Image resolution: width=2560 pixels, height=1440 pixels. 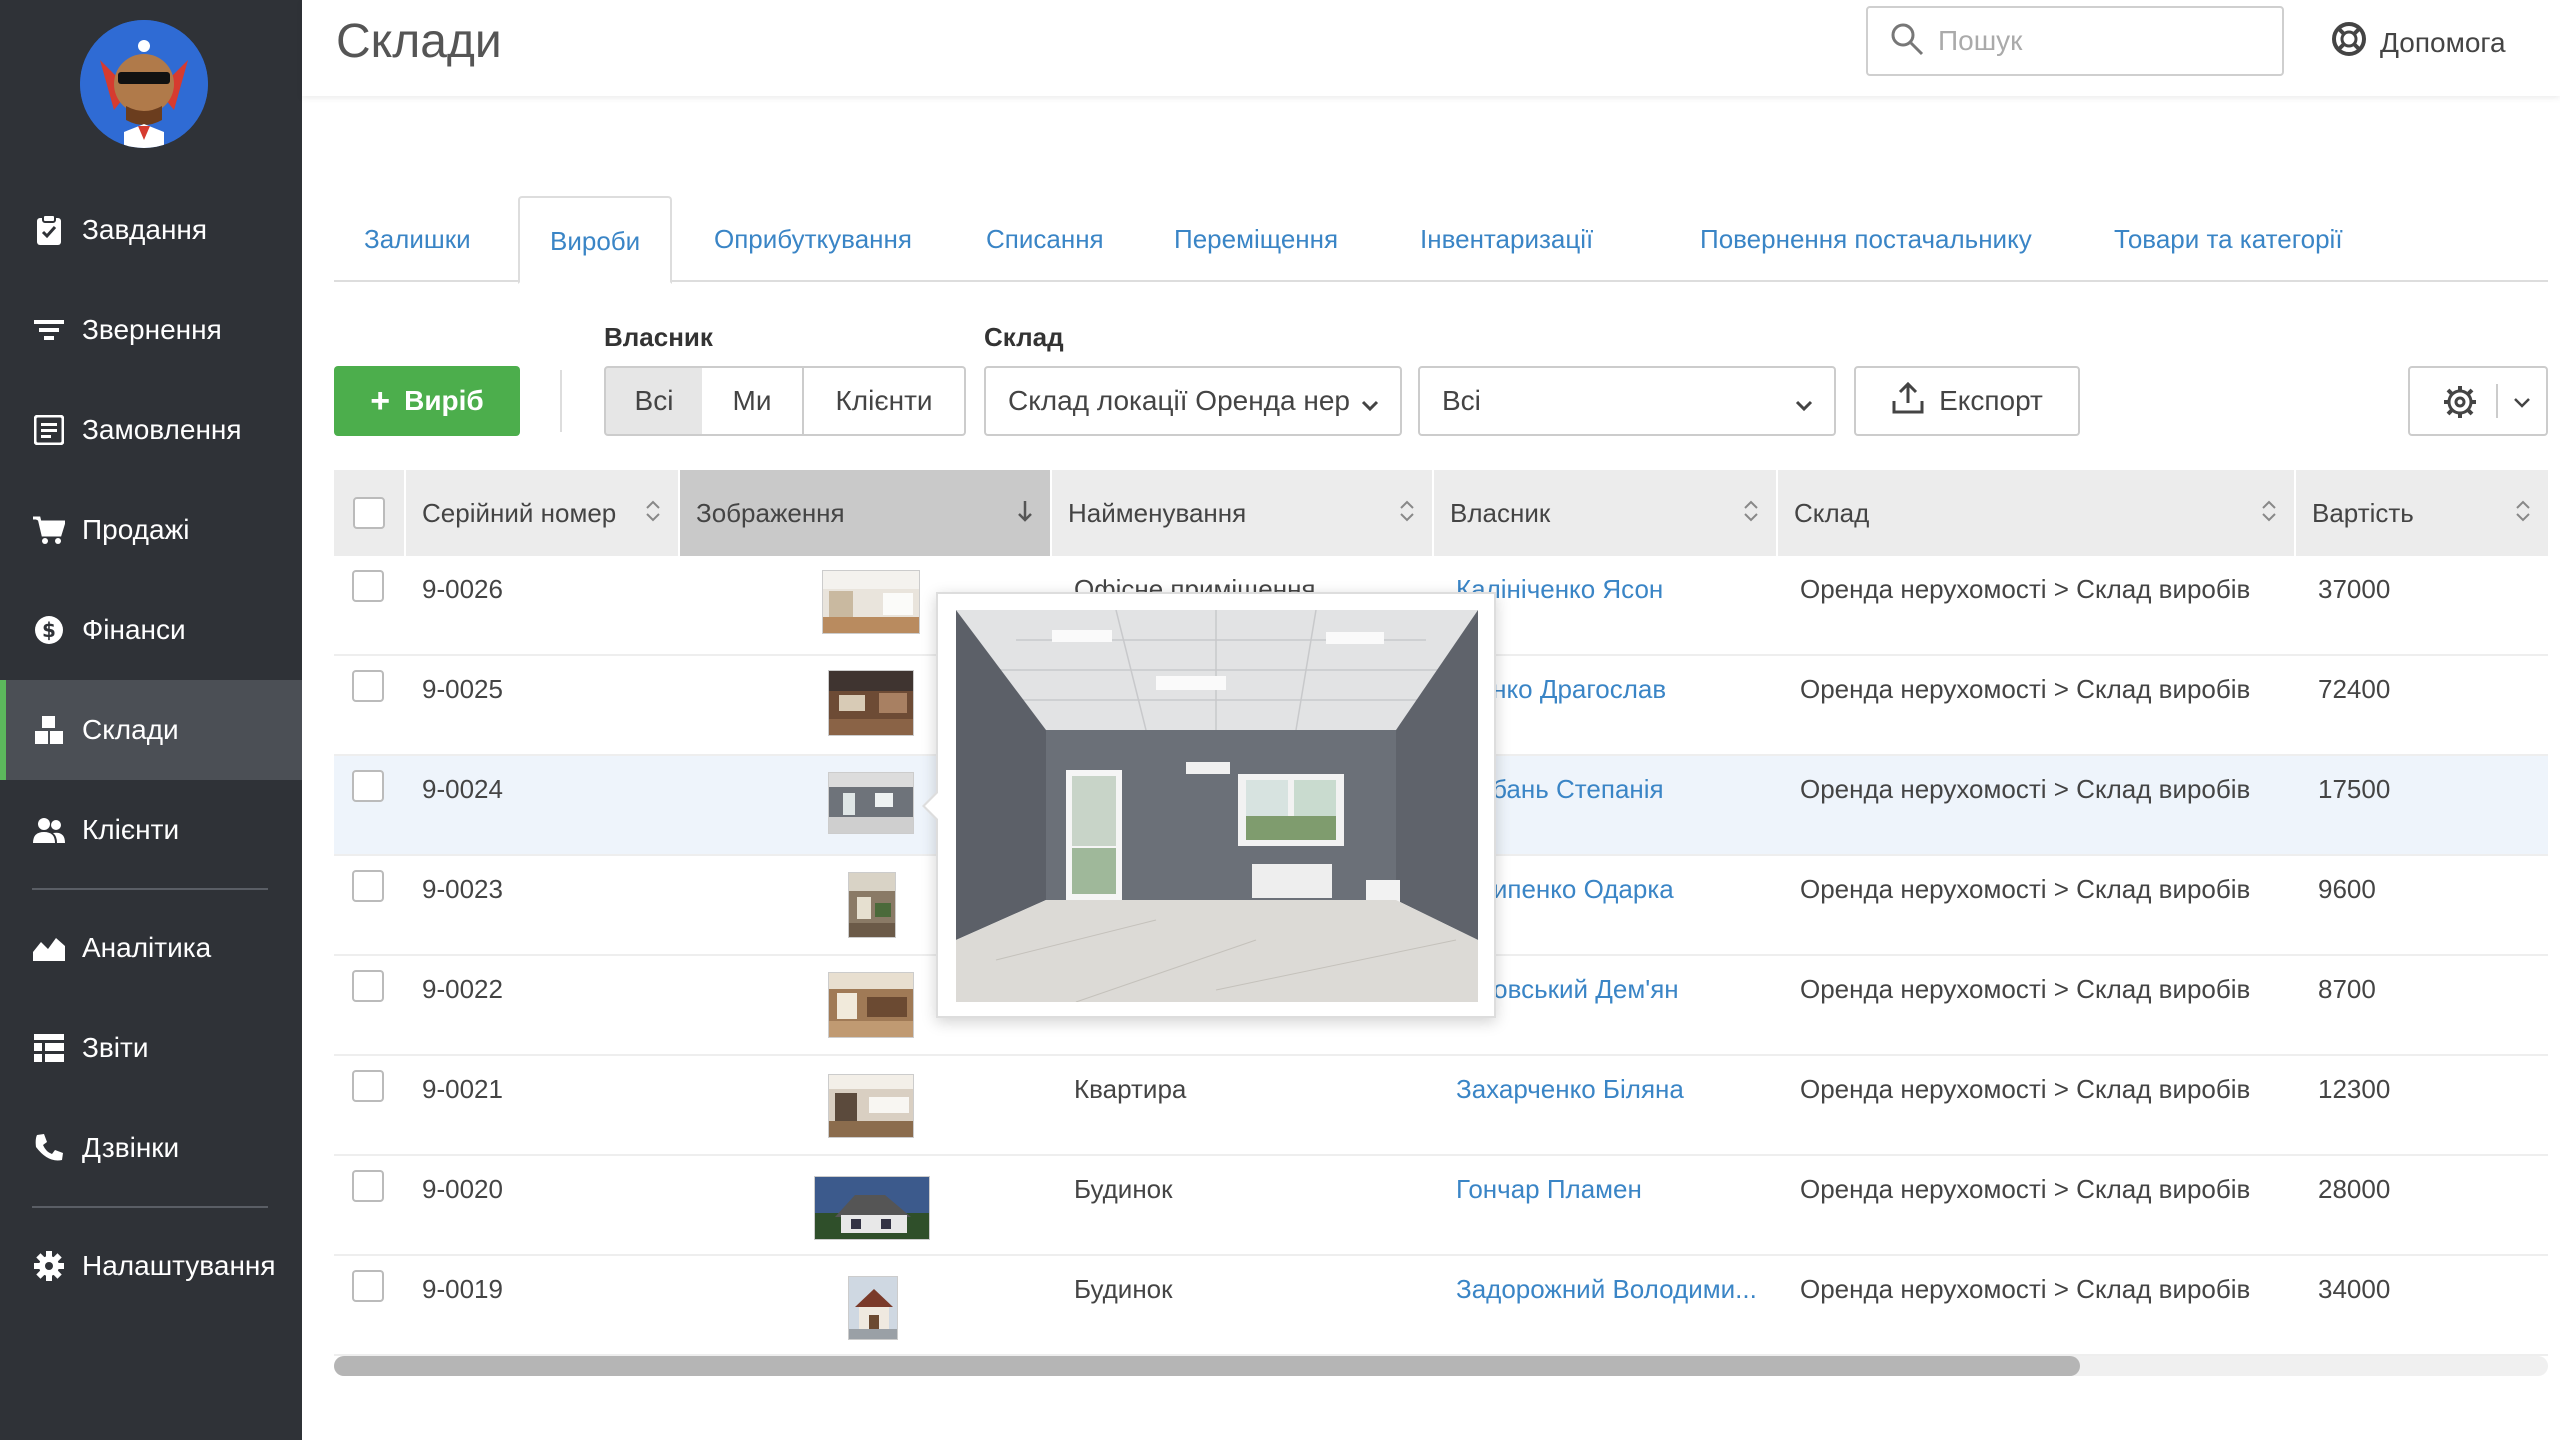 What do you see at coordinates (151, 830) in the screenshot?
I see `sidebar-item-clients: Клієнти` at bounding box center [151, 830].